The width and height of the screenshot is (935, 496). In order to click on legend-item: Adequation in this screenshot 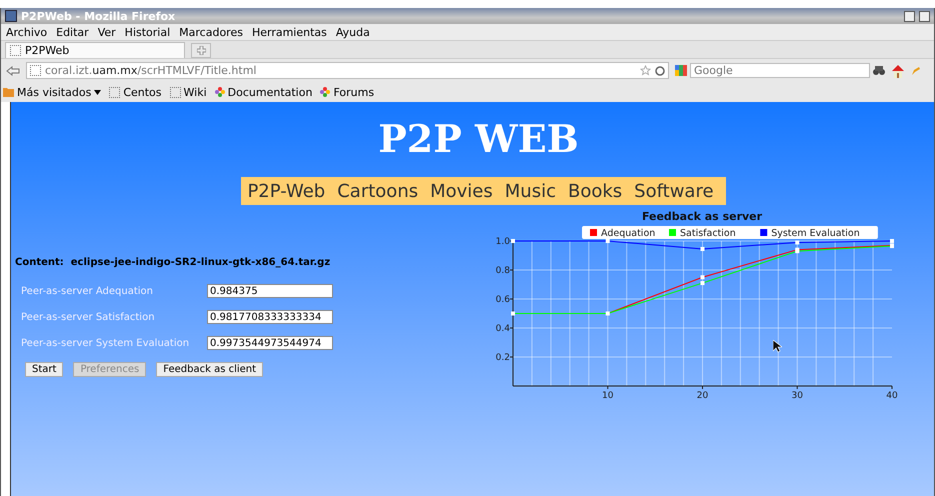, I will do `click(623, 233)`.